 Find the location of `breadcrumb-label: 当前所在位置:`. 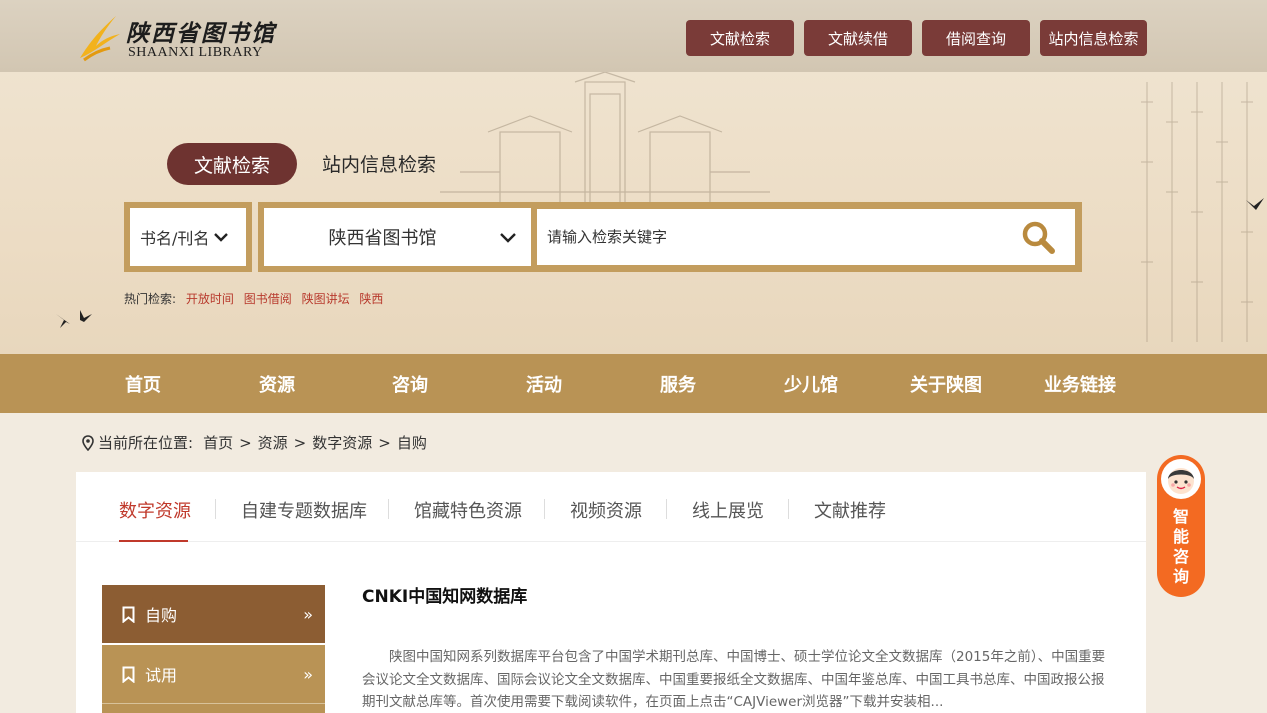

breadcrumb-label: 当前所在位置: is located at coordinates (146, 443).